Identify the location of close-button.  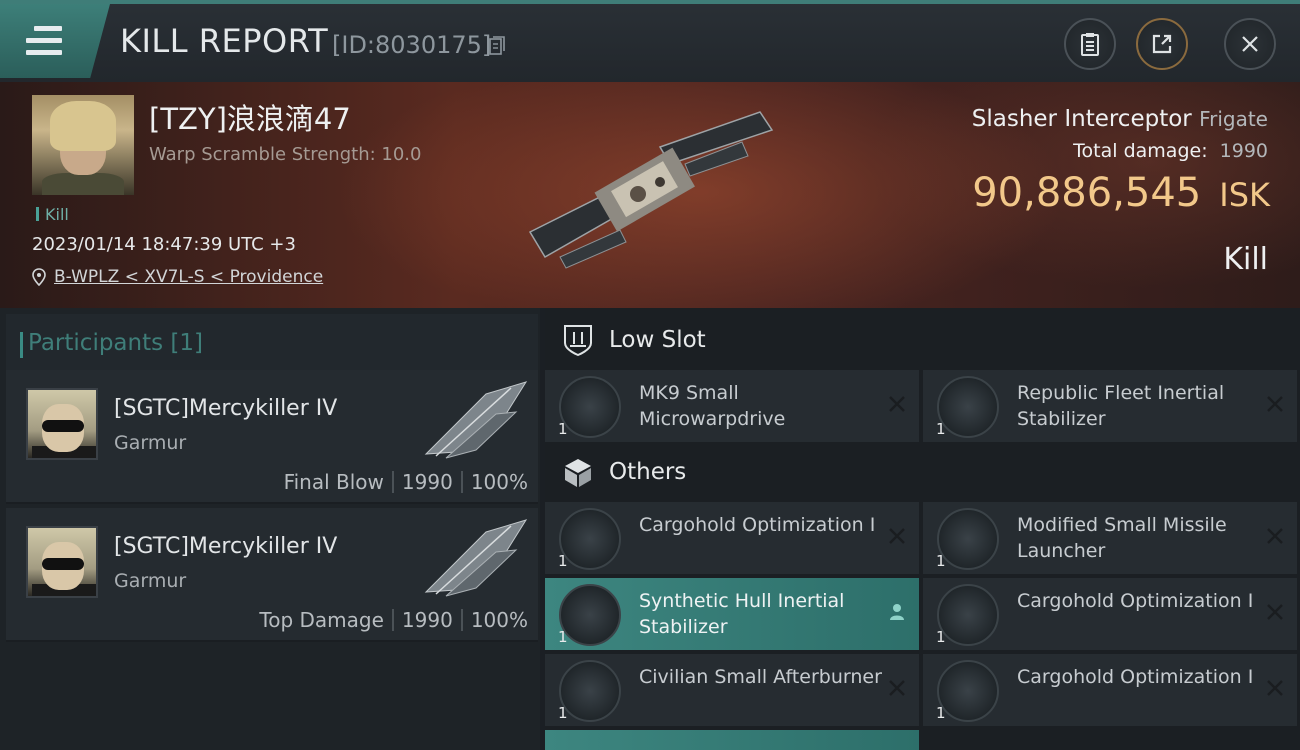
(1250, 44).